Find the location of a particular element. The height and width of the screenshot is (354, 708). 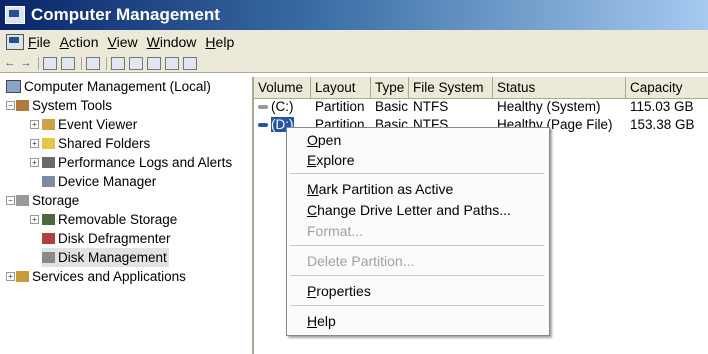

tree-item-services-applications: Services and Applications is located at coordinates (101, 276).